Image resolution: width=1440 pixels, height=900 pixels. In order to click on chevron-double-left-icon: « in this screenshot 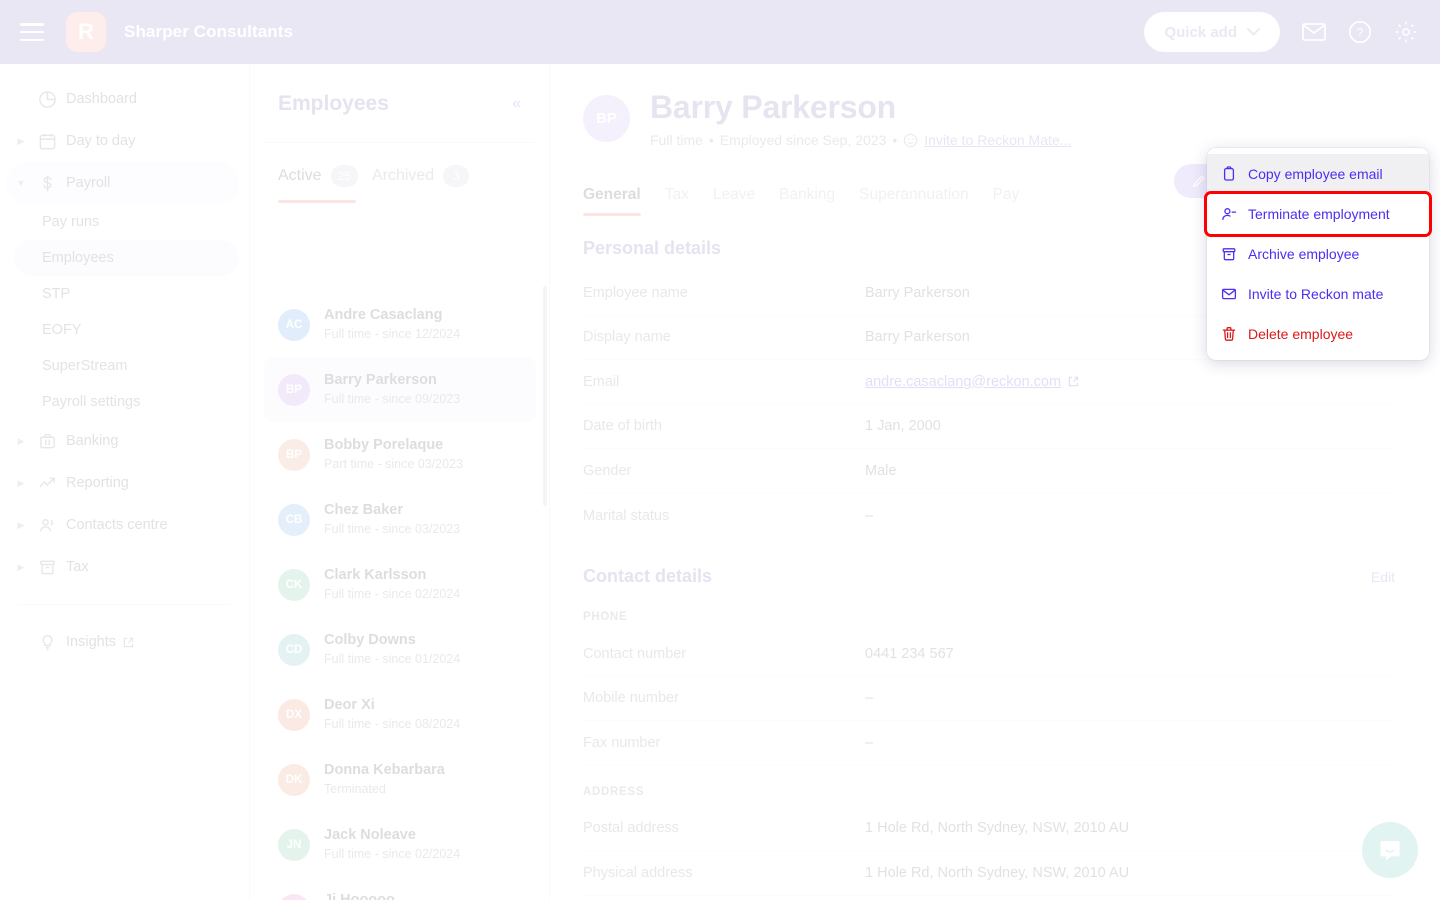, I will do `click(516, 104)`.